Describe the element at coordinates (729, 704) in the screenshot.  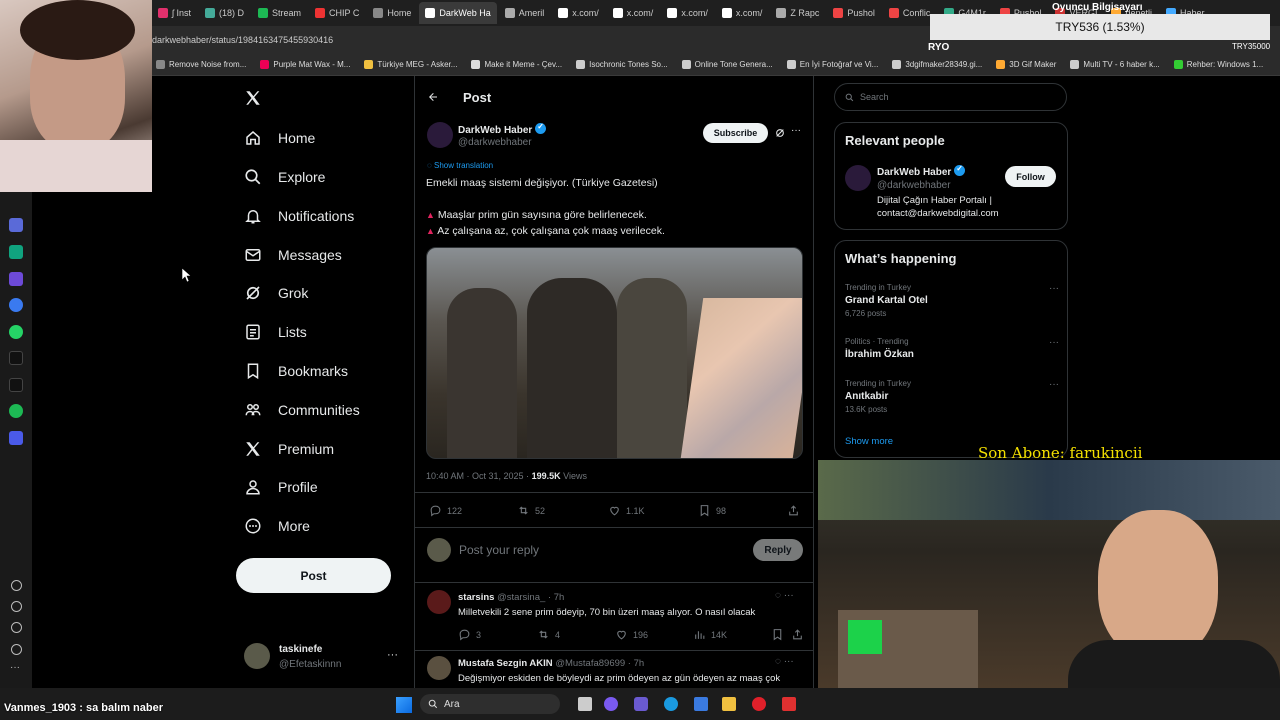
I see `folder-icon` at that location.